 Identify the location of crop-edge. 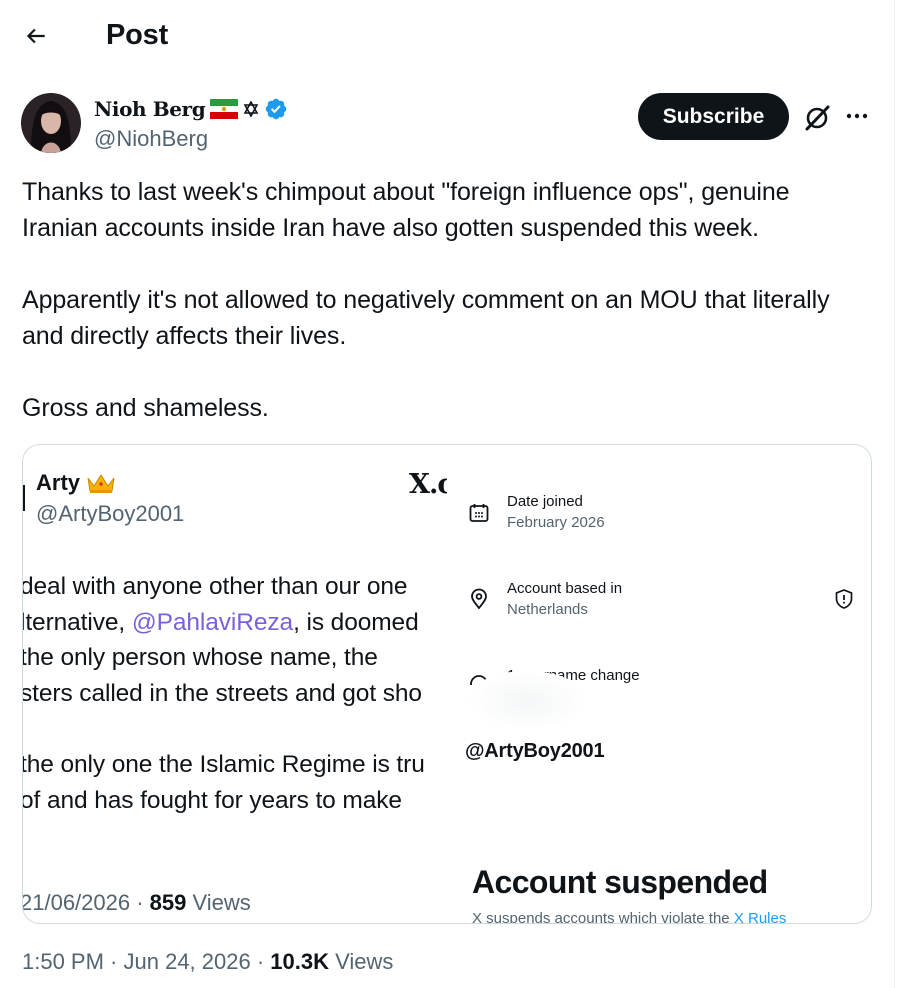
(24, 498).